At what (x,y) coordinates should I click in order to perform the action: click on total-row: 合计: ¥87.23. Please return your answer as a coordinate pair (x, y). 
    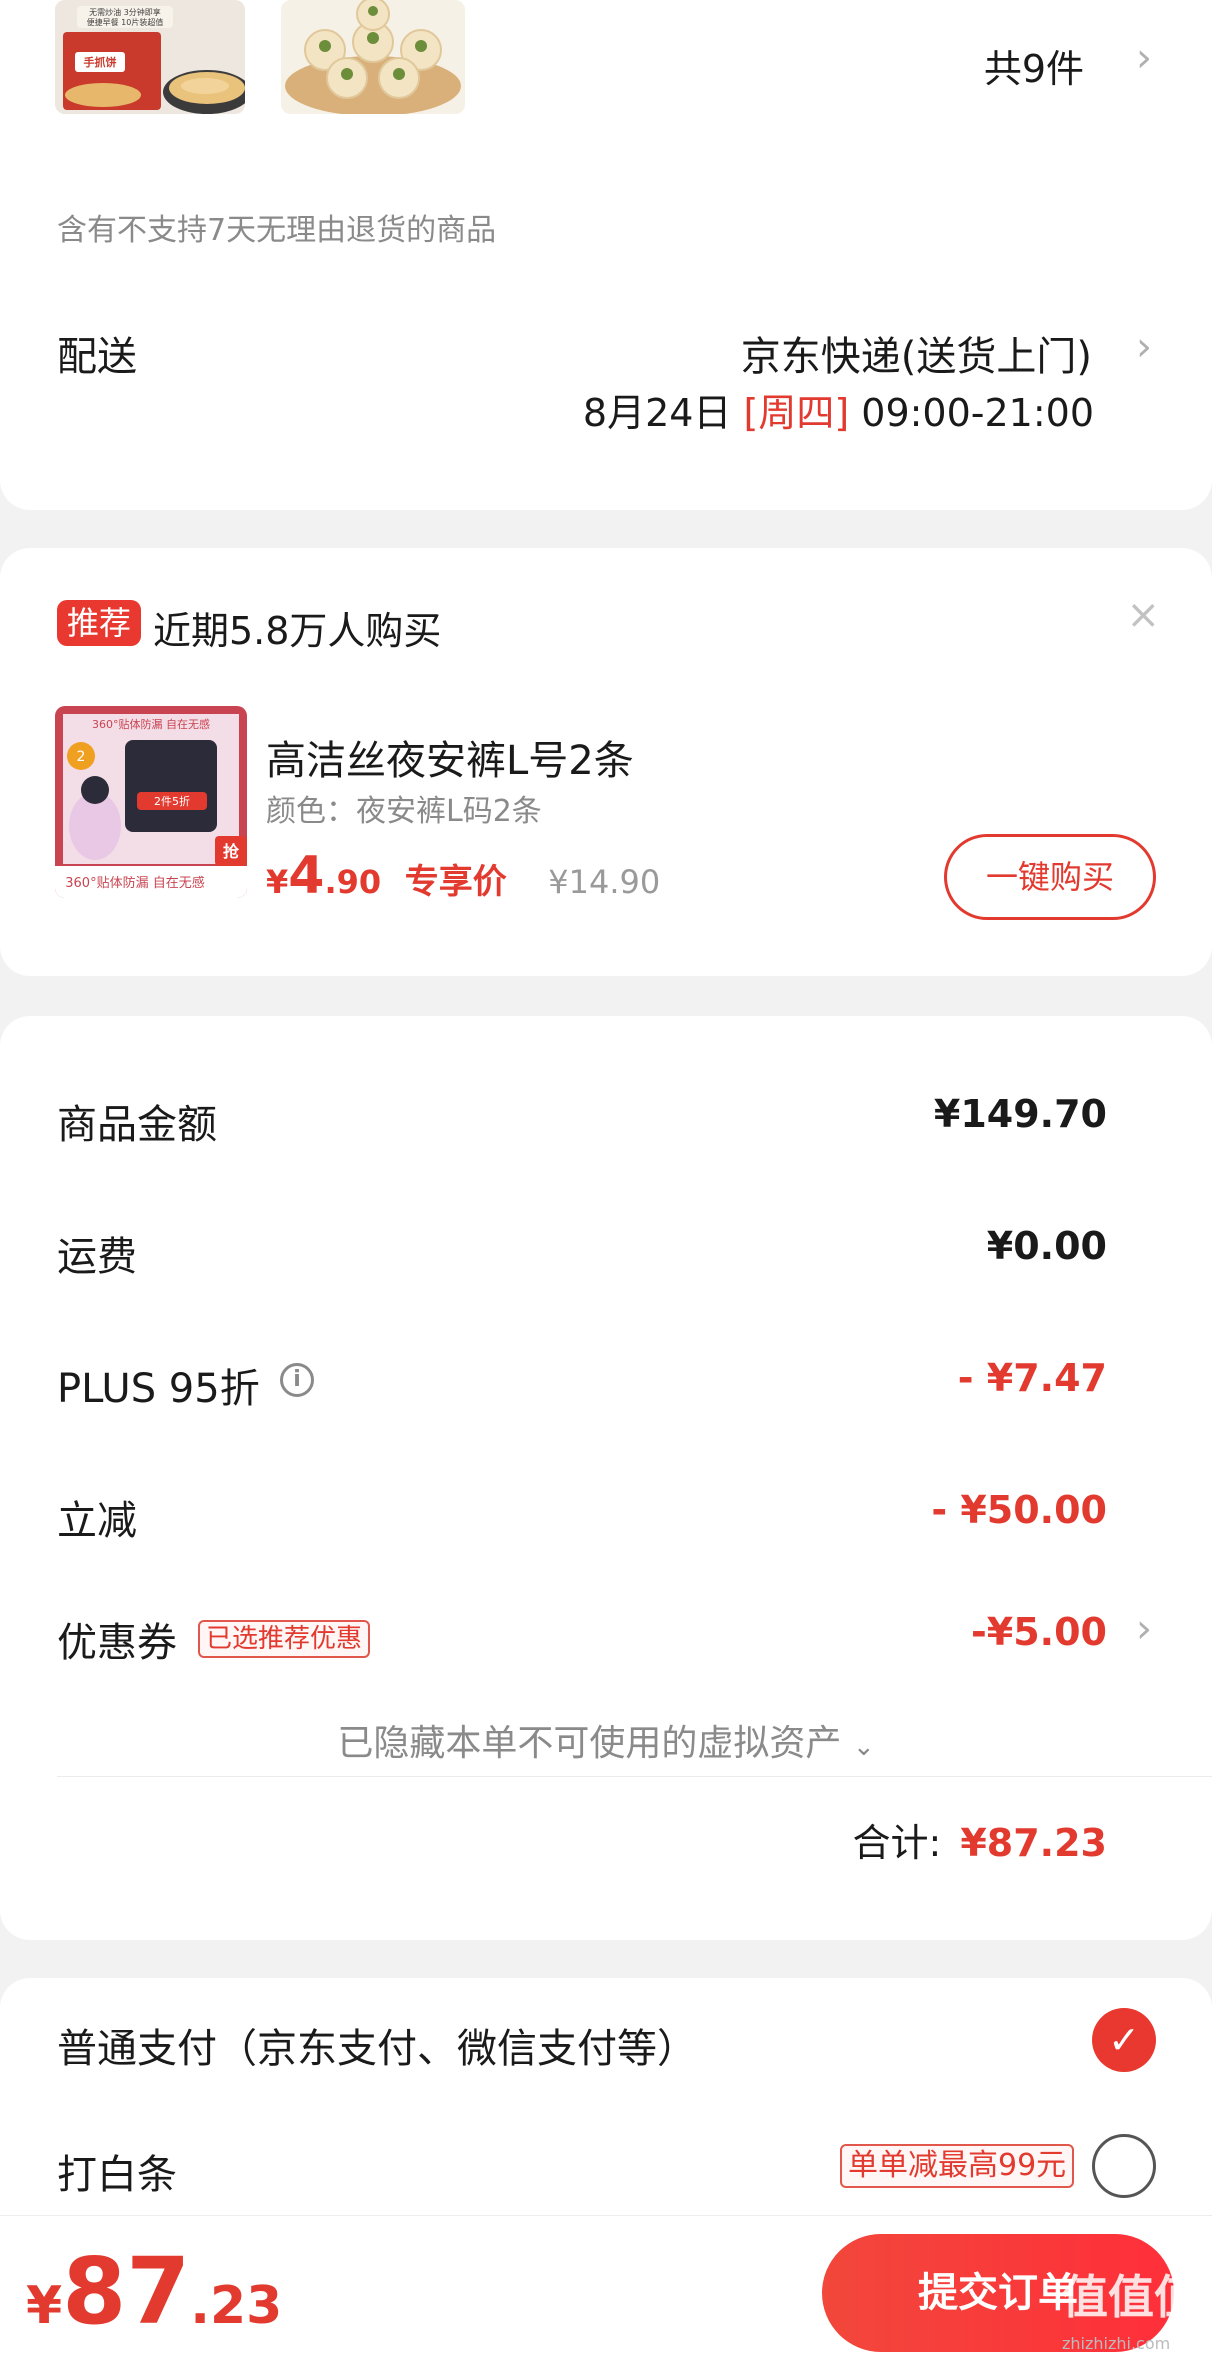
    Looking at the image, I should click on (979, 1839).